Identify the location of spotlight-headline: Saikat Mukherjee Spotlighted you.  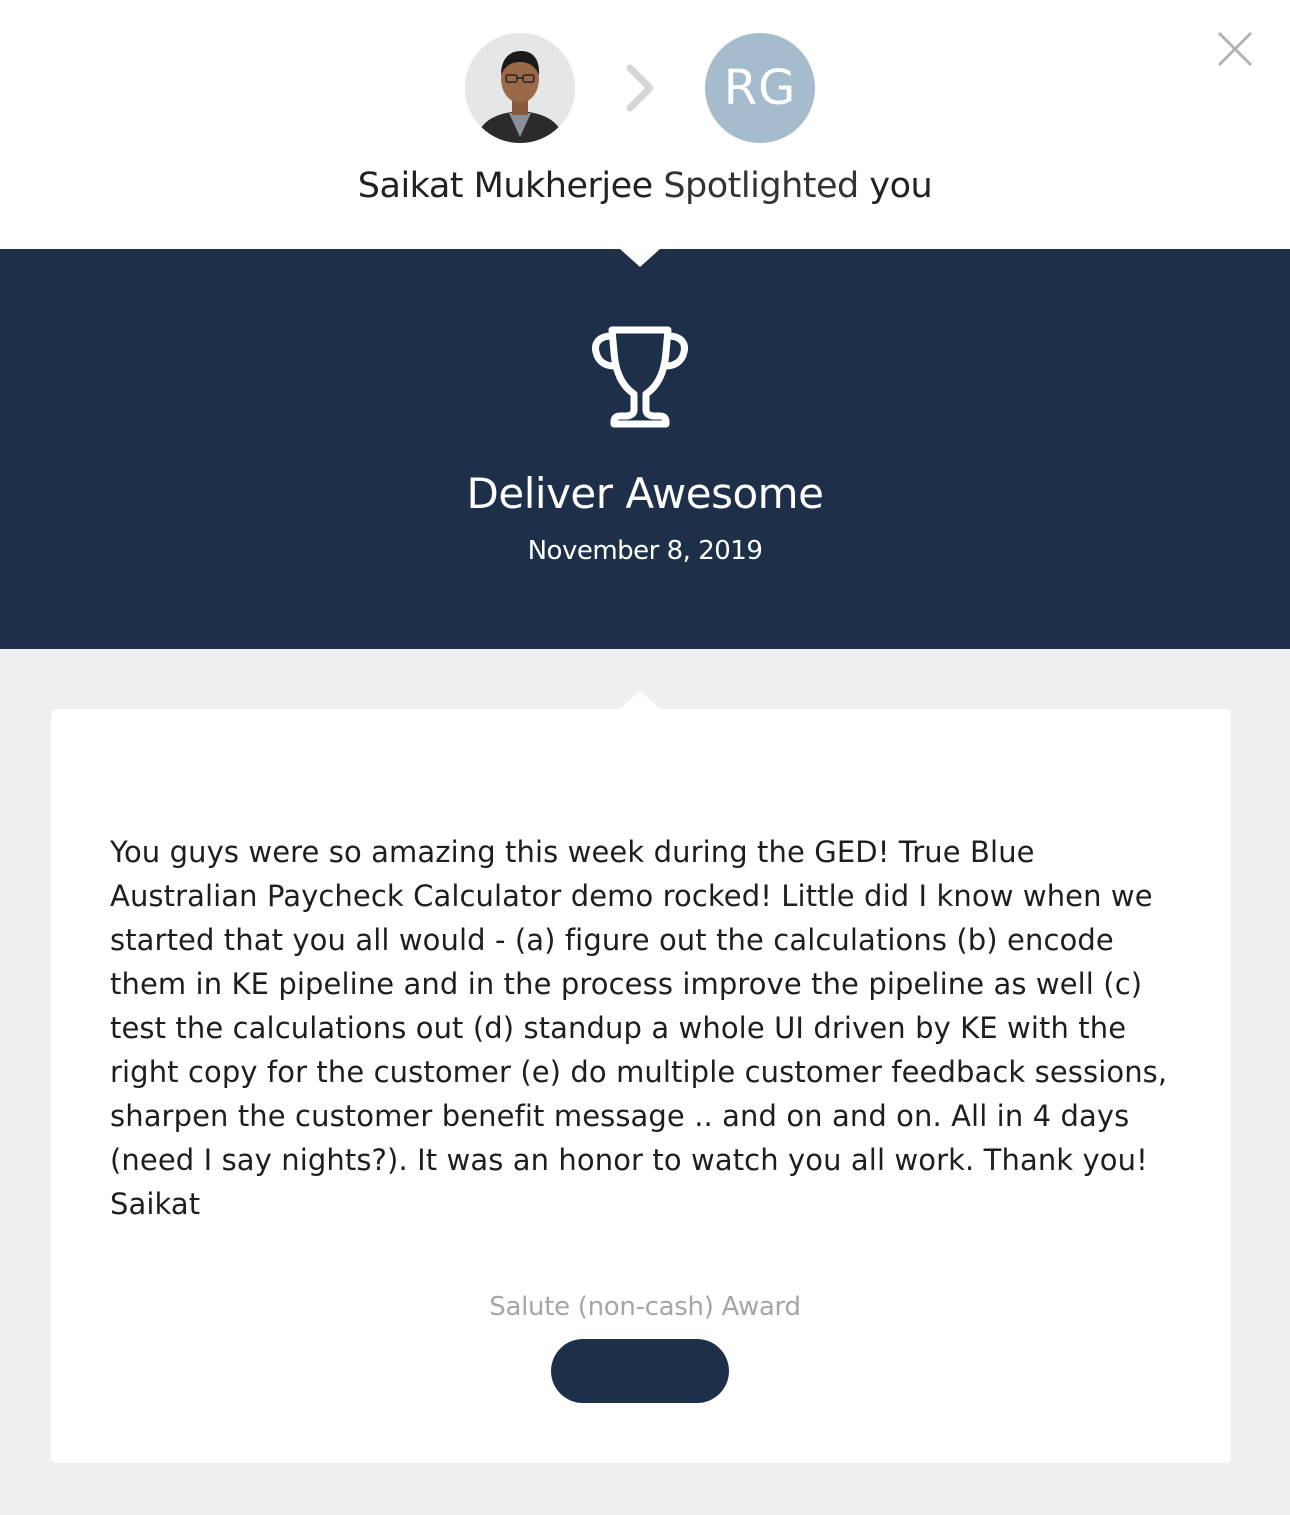
(645, 186).